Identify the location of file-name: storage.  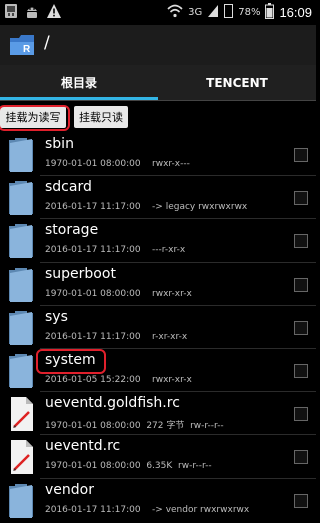
(72, 230).